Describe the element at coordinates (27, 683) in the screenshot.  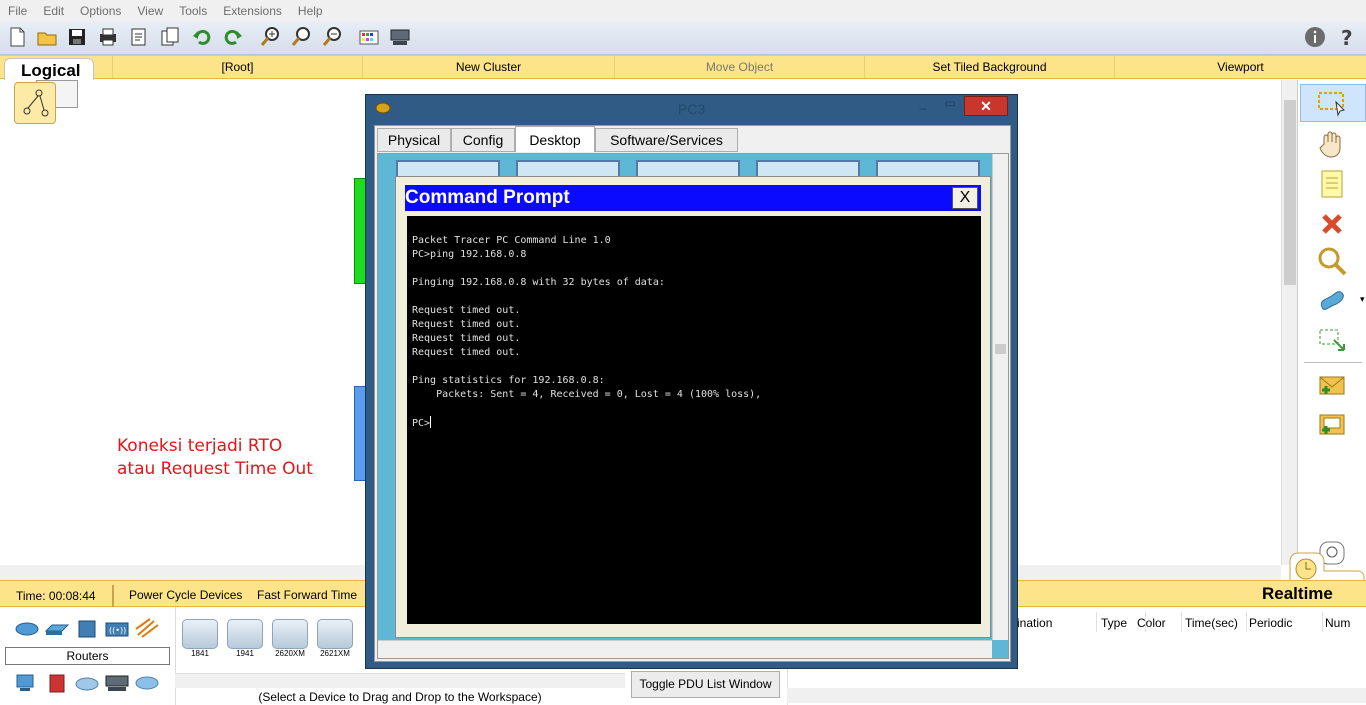
I see `end-devices-icon` at that location.